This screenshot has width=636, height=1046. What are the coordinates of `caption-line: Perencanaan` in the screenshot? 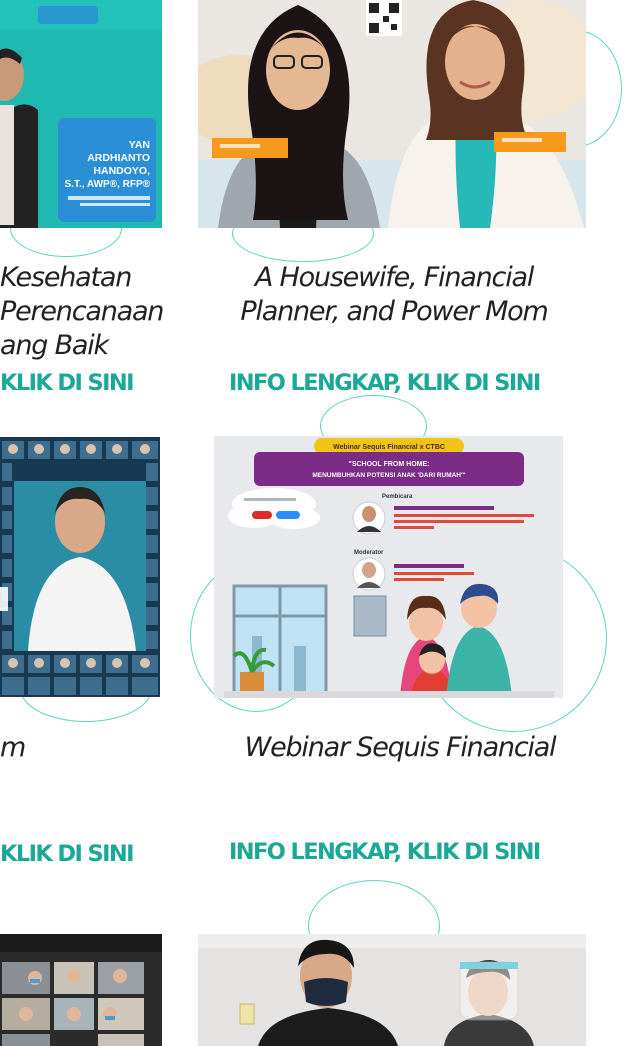 It's located at (82, 311).